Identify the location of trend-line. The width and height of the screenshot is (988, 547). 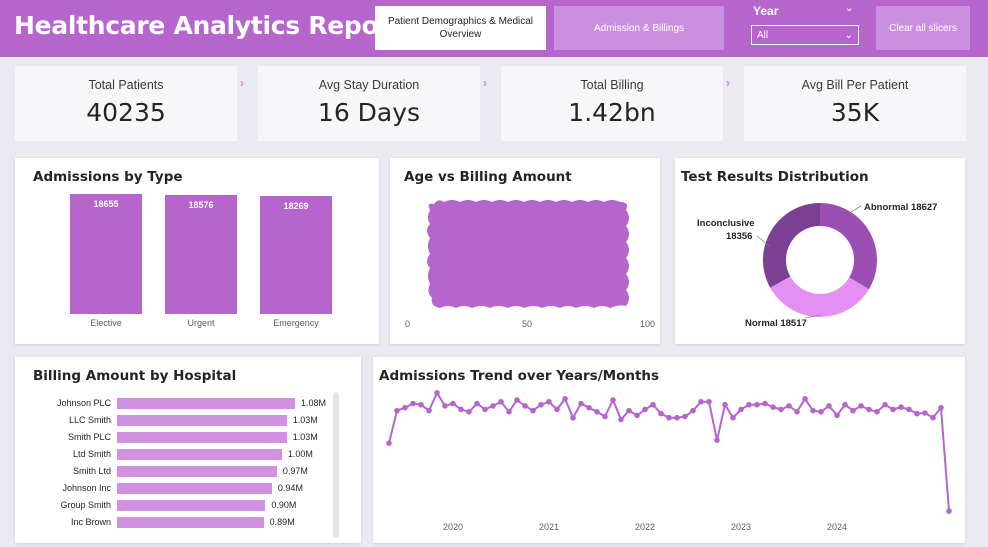
(669, 451).